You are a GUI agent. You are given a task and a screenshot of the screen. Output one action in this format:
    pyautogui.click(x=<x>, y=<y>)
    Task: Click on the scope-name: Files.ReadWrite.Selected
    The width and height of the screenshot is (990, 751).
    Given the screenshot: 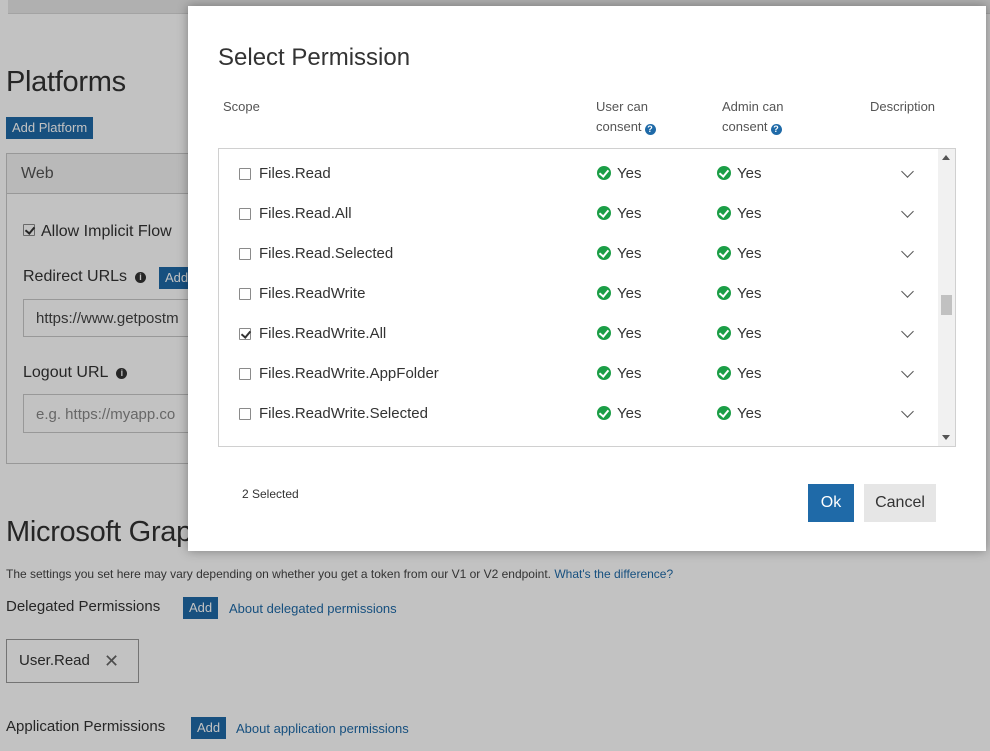 What is the action you would take?
    pyautogui.click(x=343, y=413)
    